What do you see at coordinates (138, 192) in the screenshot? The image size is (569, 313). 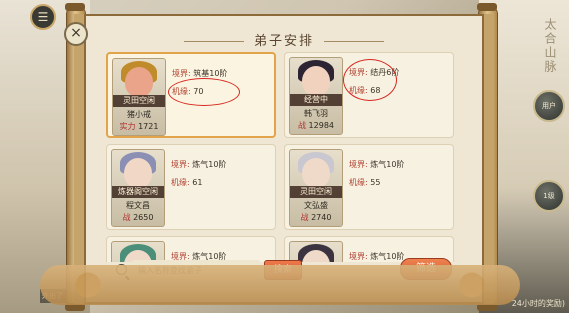 I see `status-badge: 炼器阁空闲` at bounding box center [138, 192].